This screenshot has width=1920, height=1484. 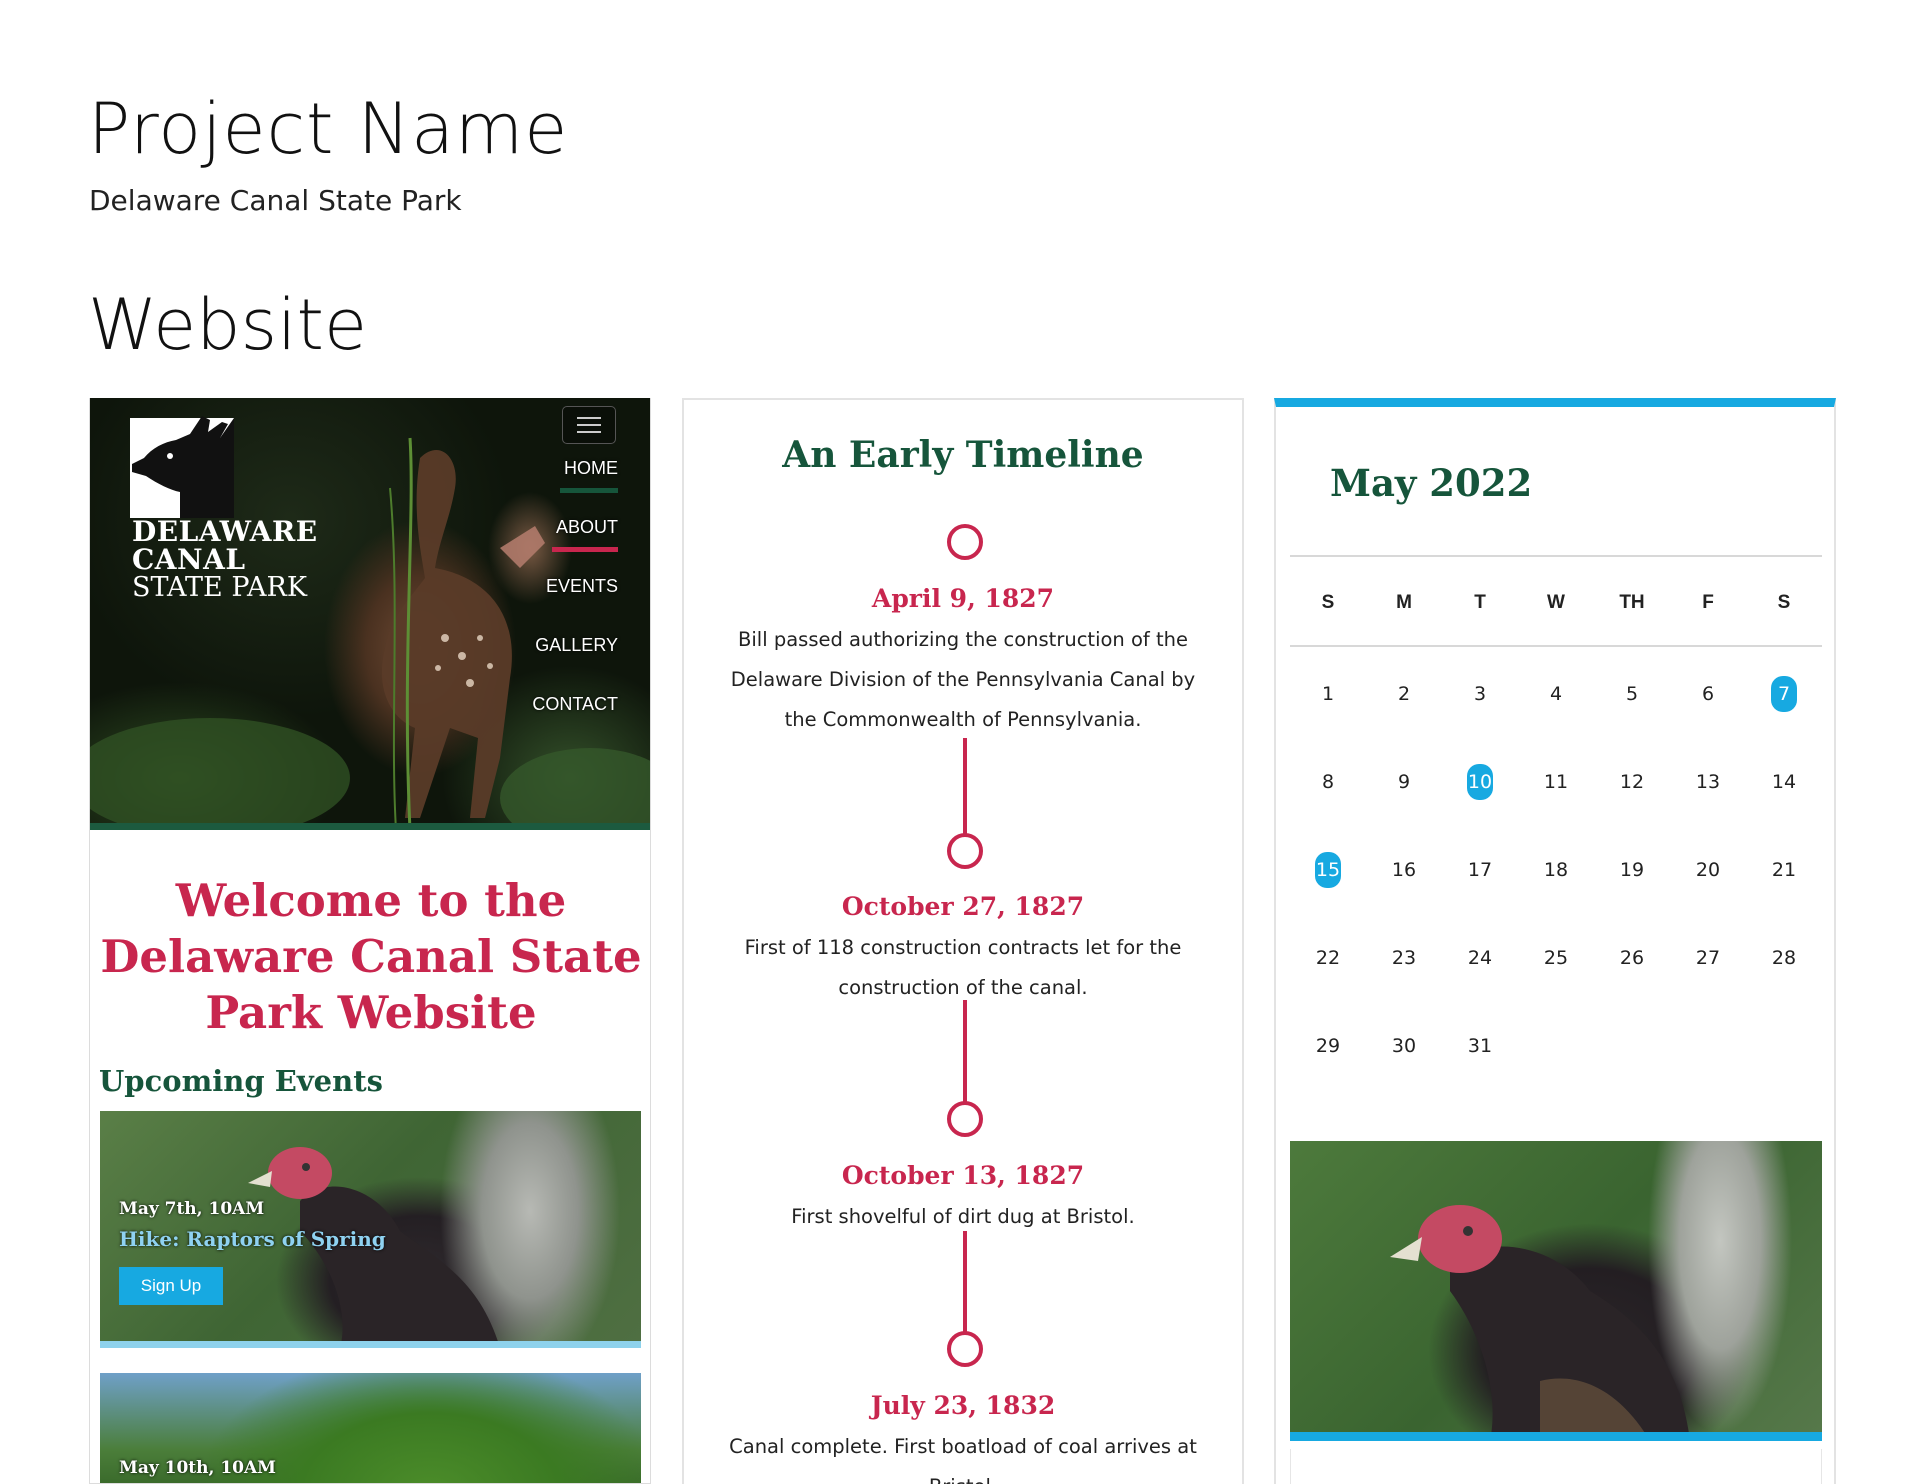 What do you see at coordinates (241, 1081) in the screenshot?
I see `upcoming-events-heading: Upcoming Events` at bounding box center [241, 1081].